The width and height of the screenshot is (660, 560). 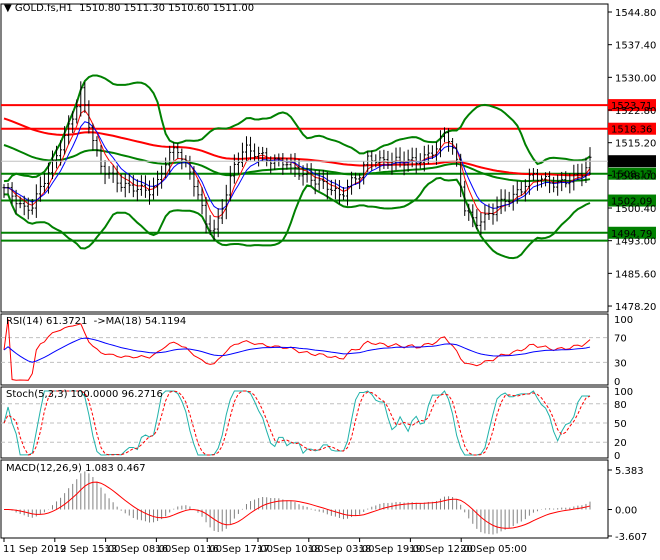 I want to click on macd-tick-label: 0.00, so click(x=626, y=511).